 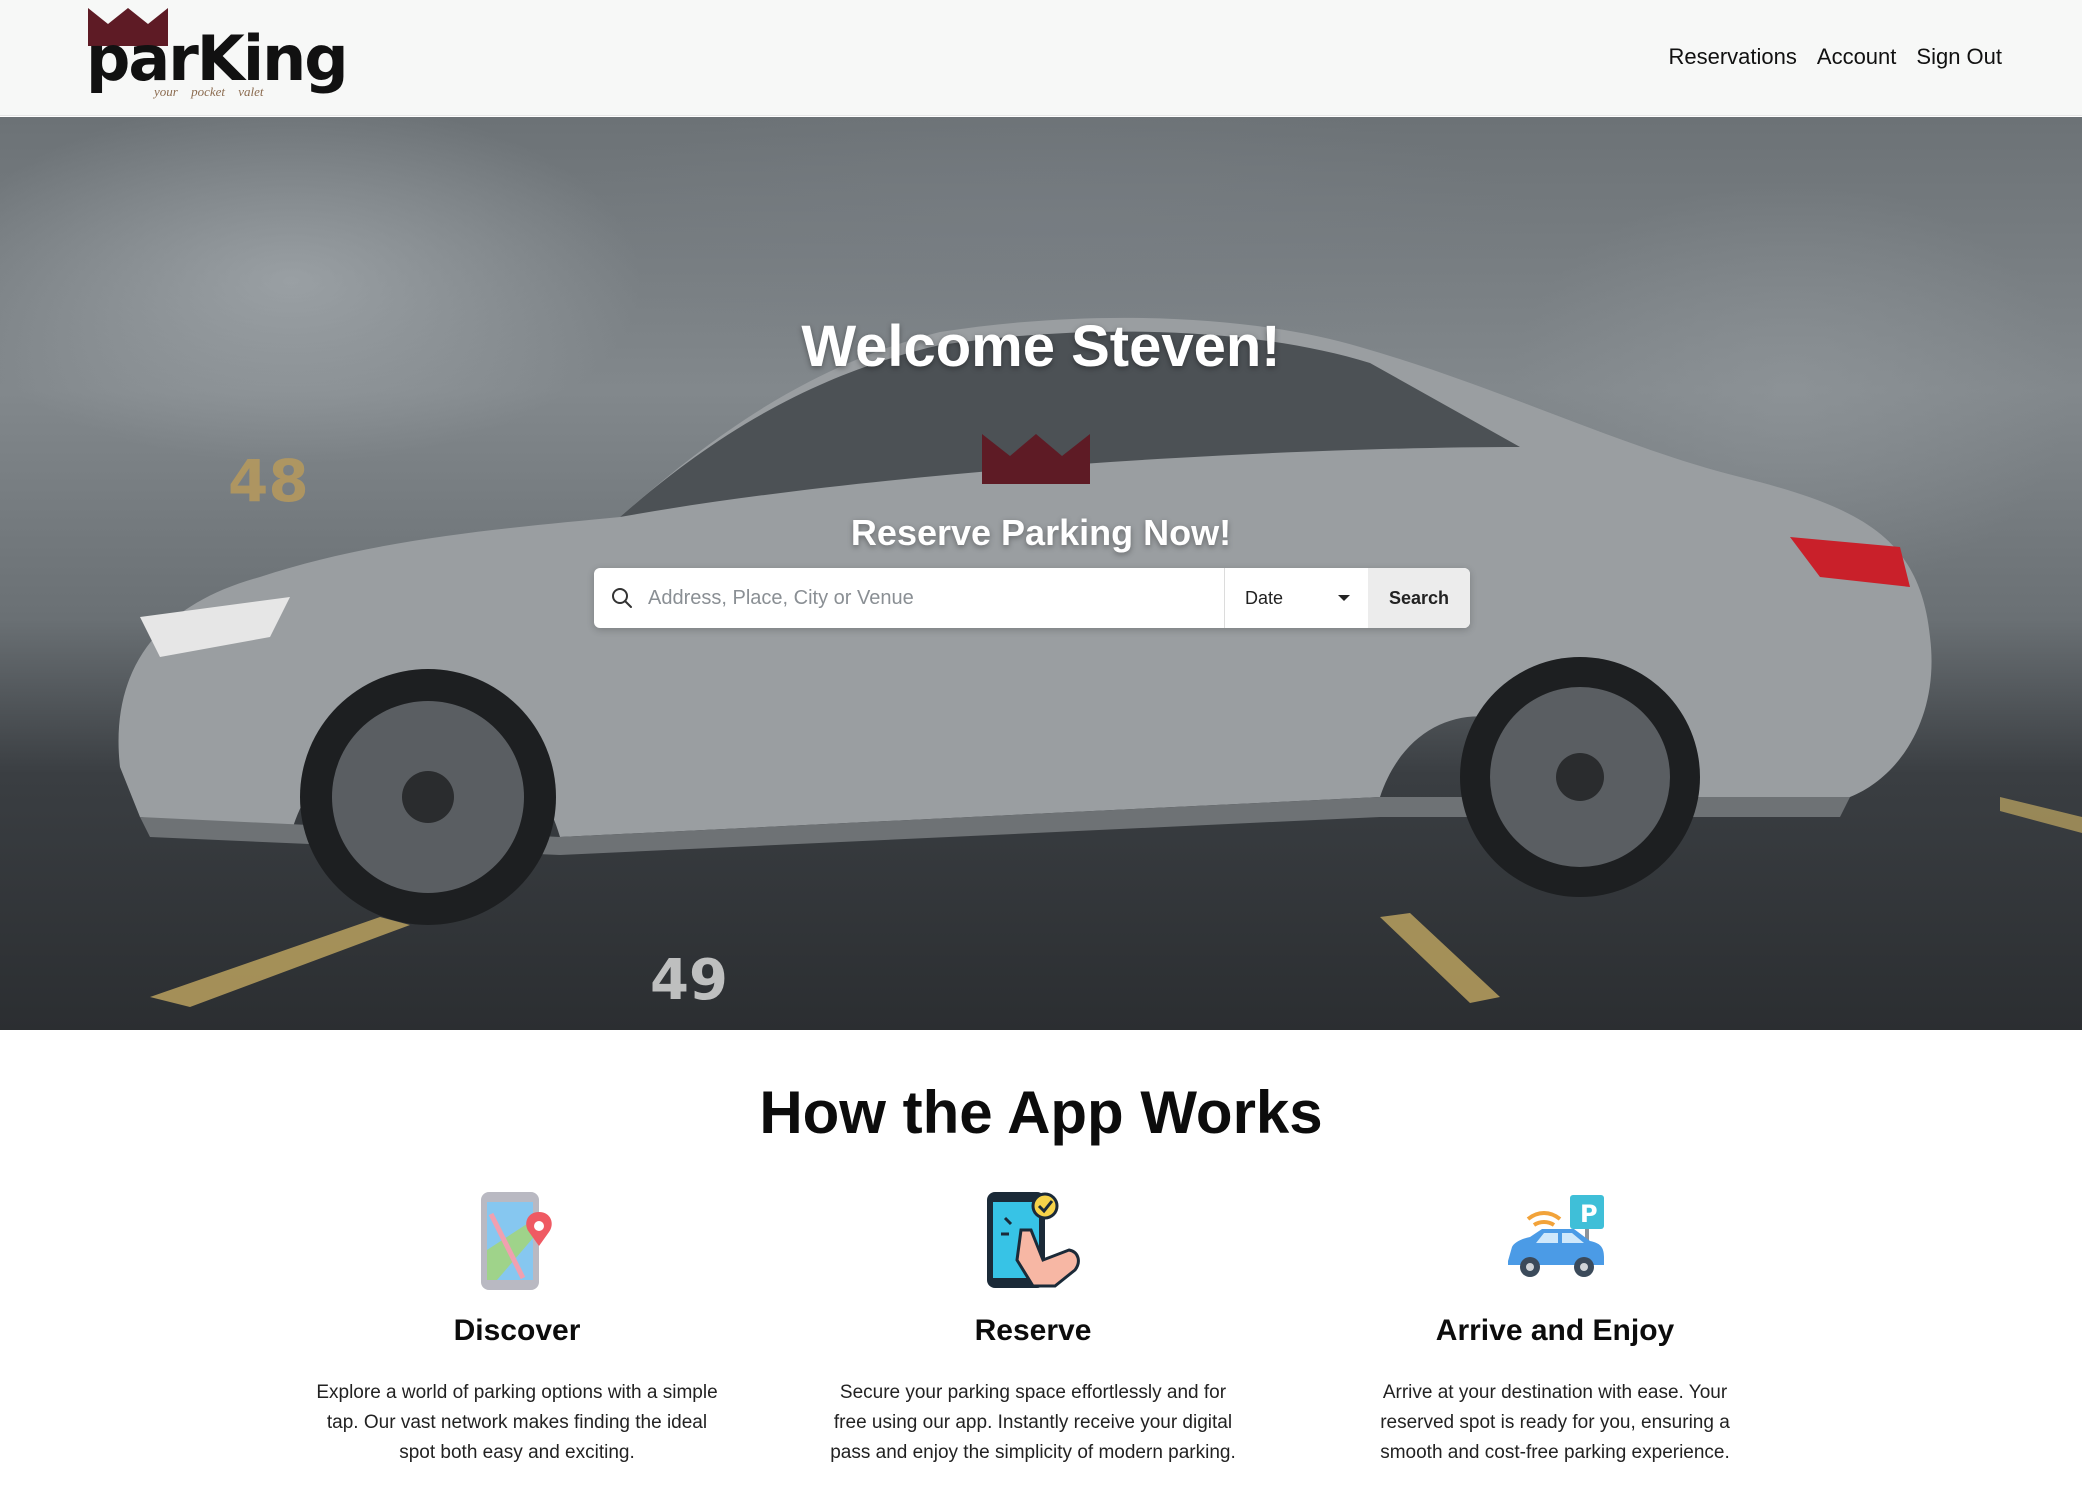 I want to click on welcome-heading: Welcome Steven!, so click(x=1041, y=346).